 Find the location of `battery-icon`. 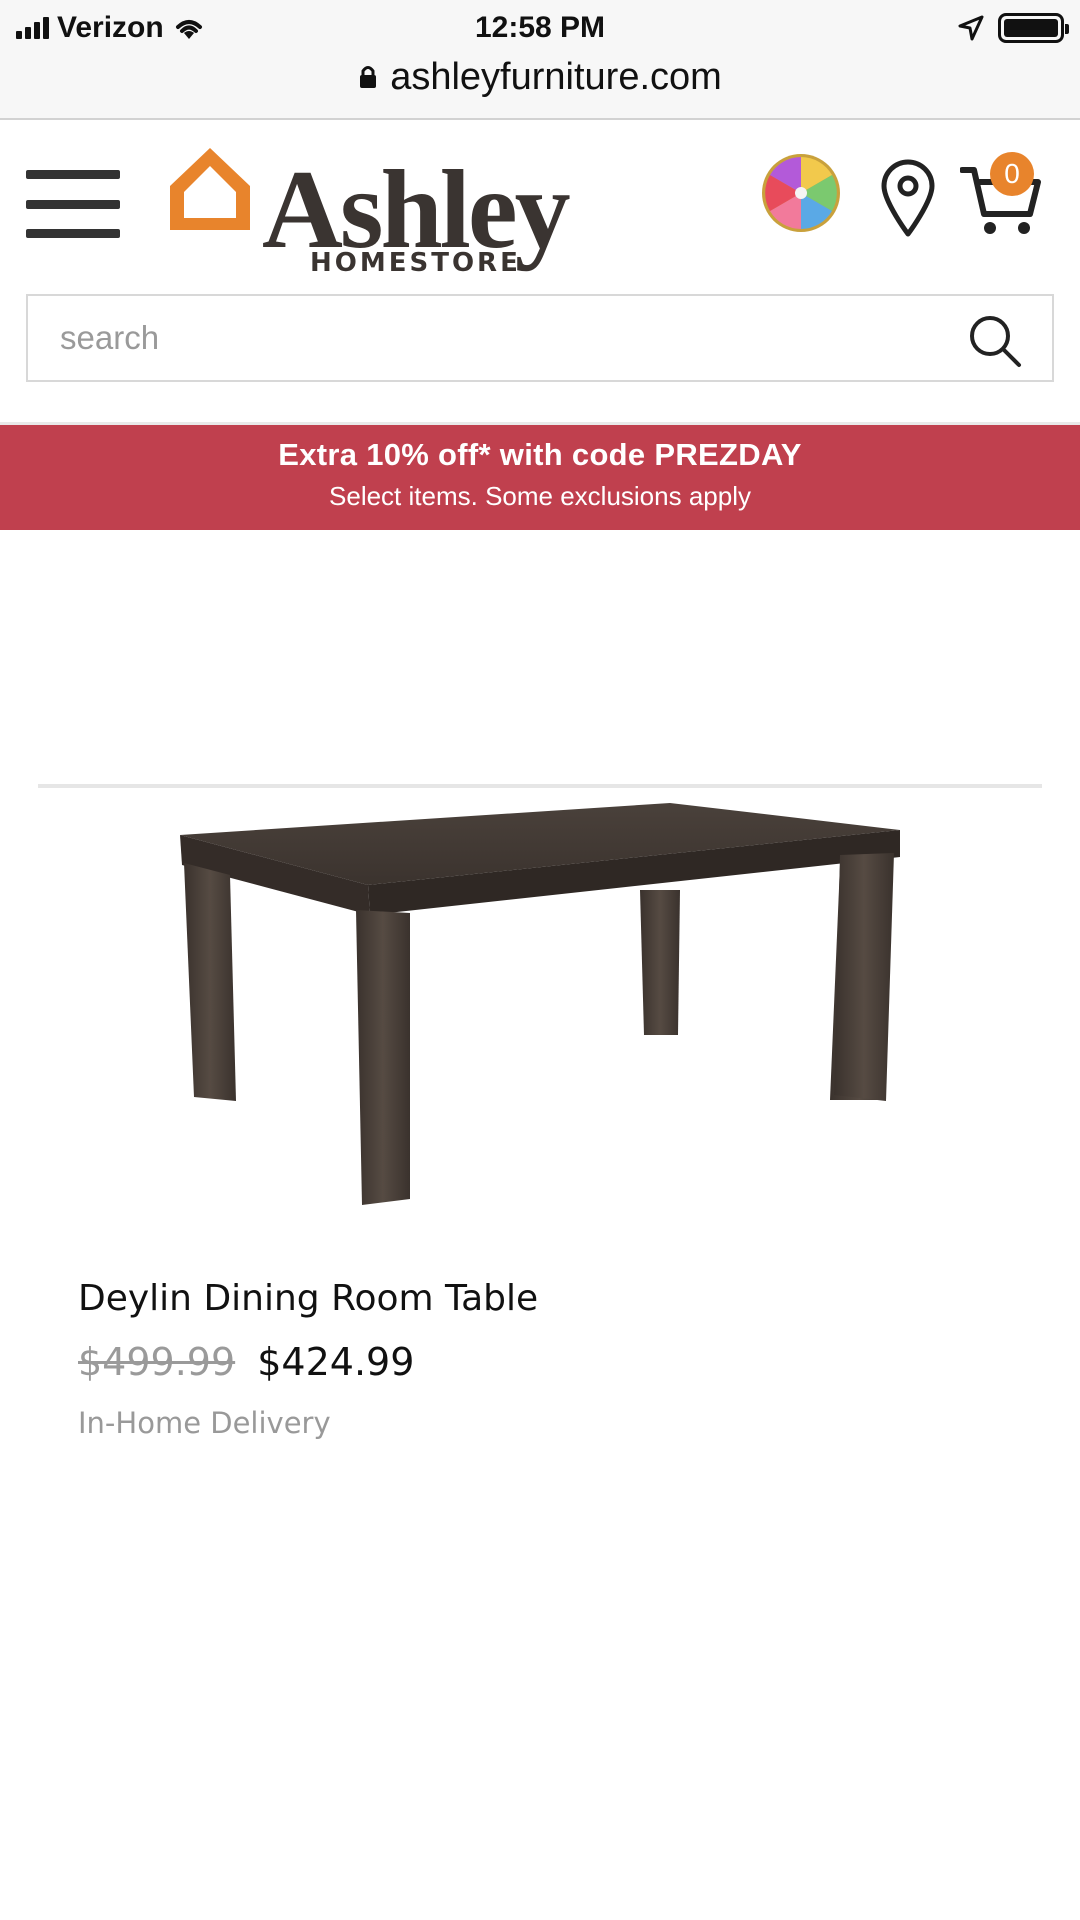

battery-icon is located at coordinates (1033, 28).